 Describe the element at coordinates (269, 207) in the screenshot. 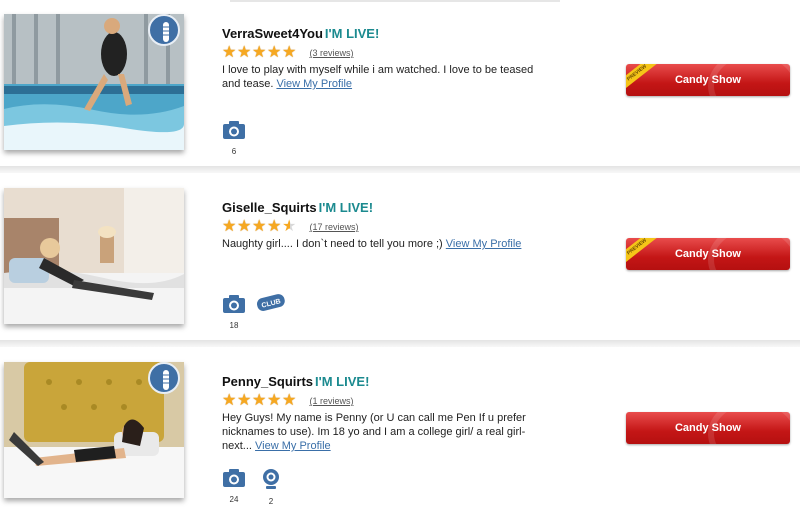

I see `model-name: Giselle_Squirts` at that location.